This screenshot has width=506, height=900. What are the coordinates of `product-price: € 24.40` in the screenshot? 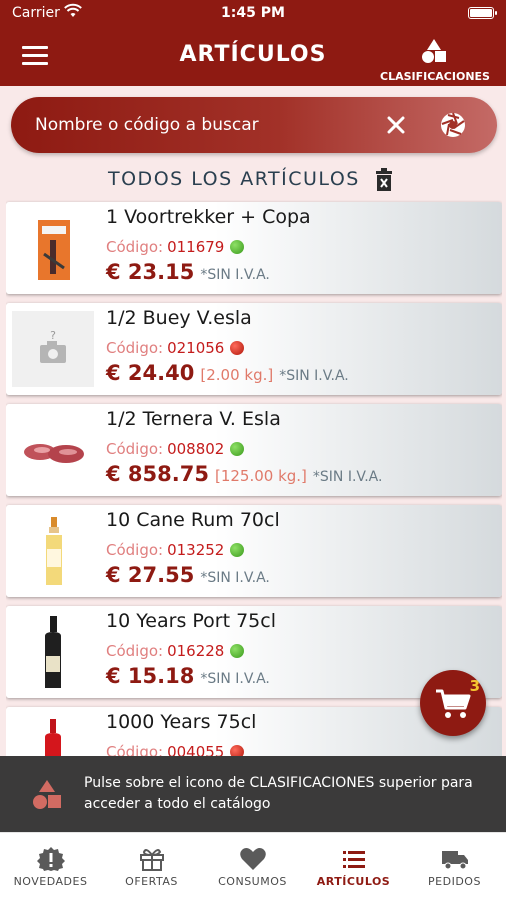 It's located at (150, 373).